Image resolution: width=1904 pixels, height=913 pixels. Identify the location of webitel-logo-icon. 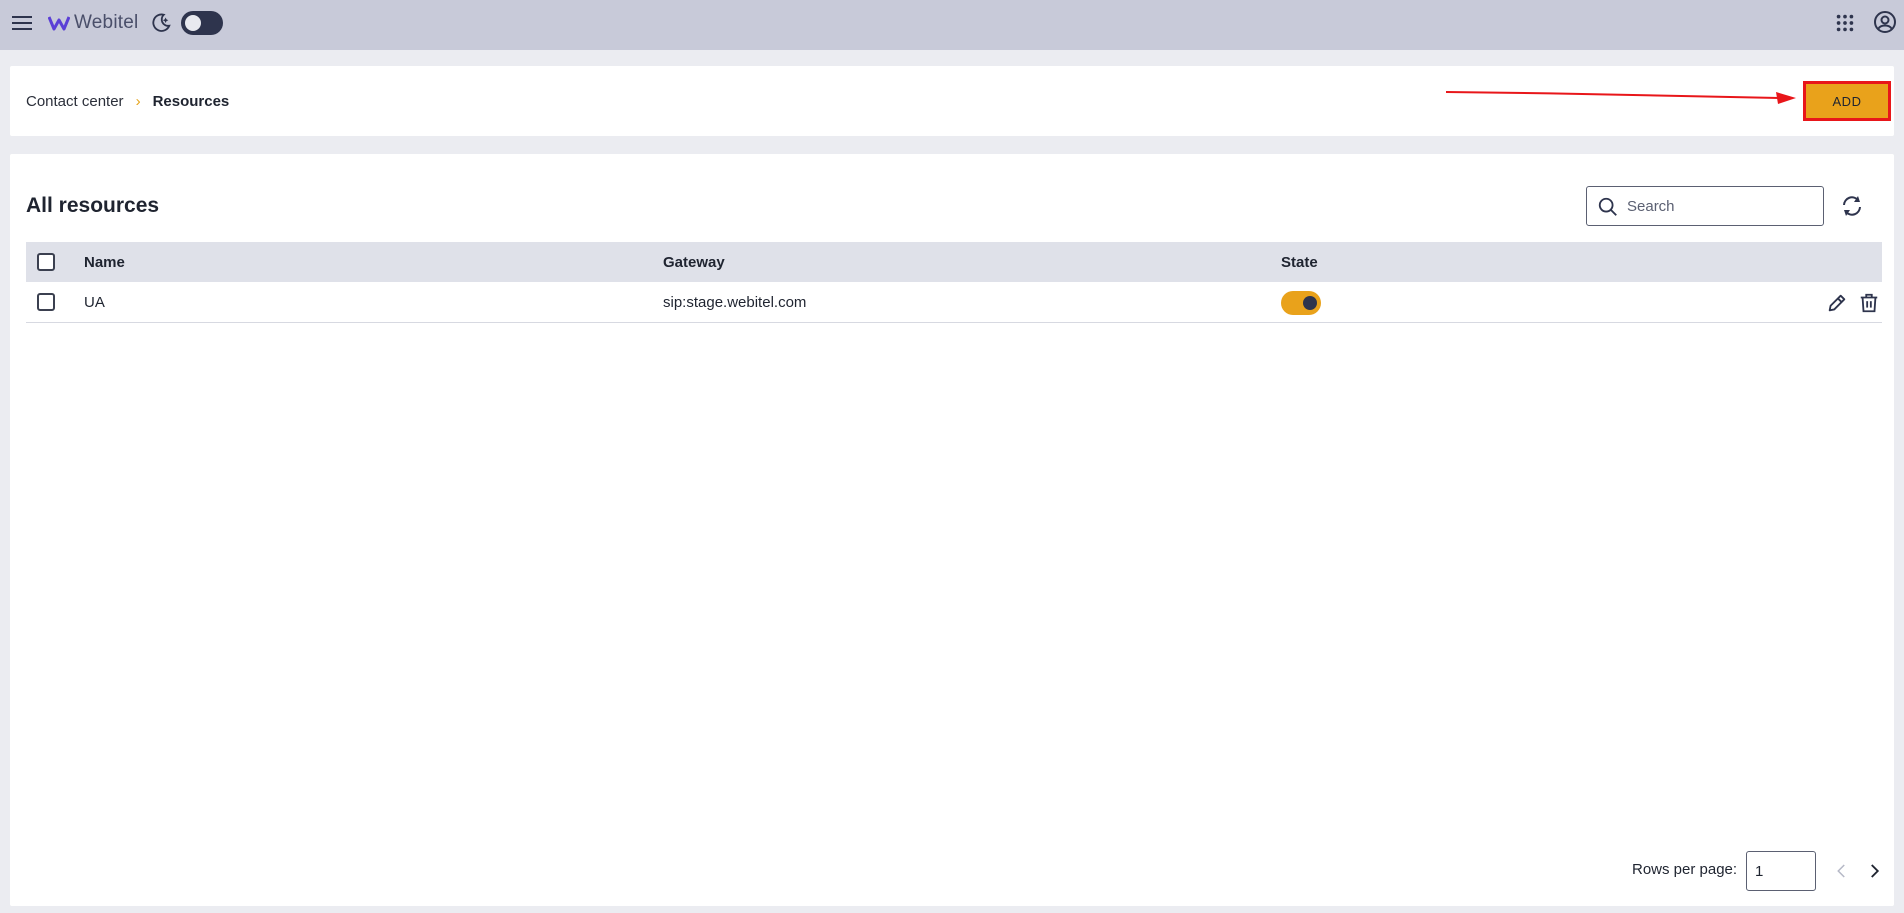
(59, 23).